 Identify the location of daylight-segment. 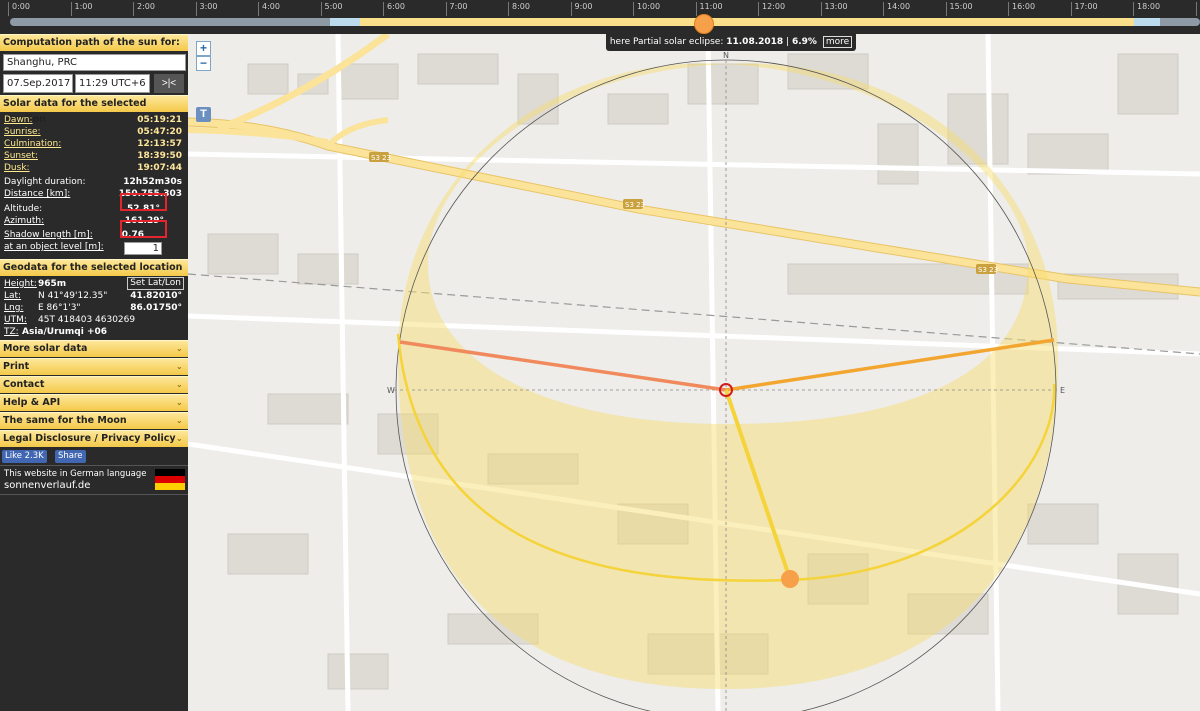
(747, 22).